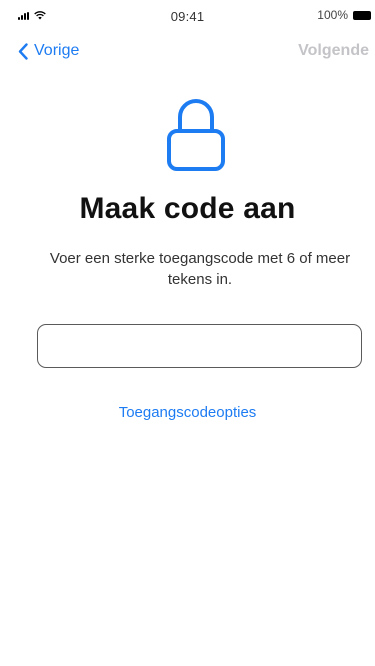 The height and width of the screenshot is (666, 375). I want to click on back-button-label: Vorige, so click(57, 50).